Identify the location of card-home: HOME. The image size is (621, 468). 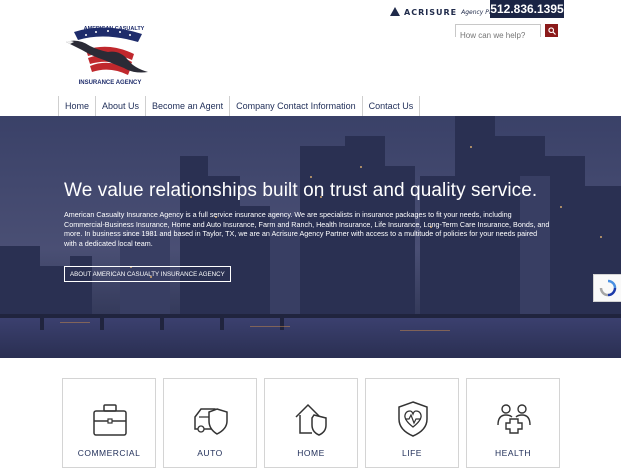
(311, 423).